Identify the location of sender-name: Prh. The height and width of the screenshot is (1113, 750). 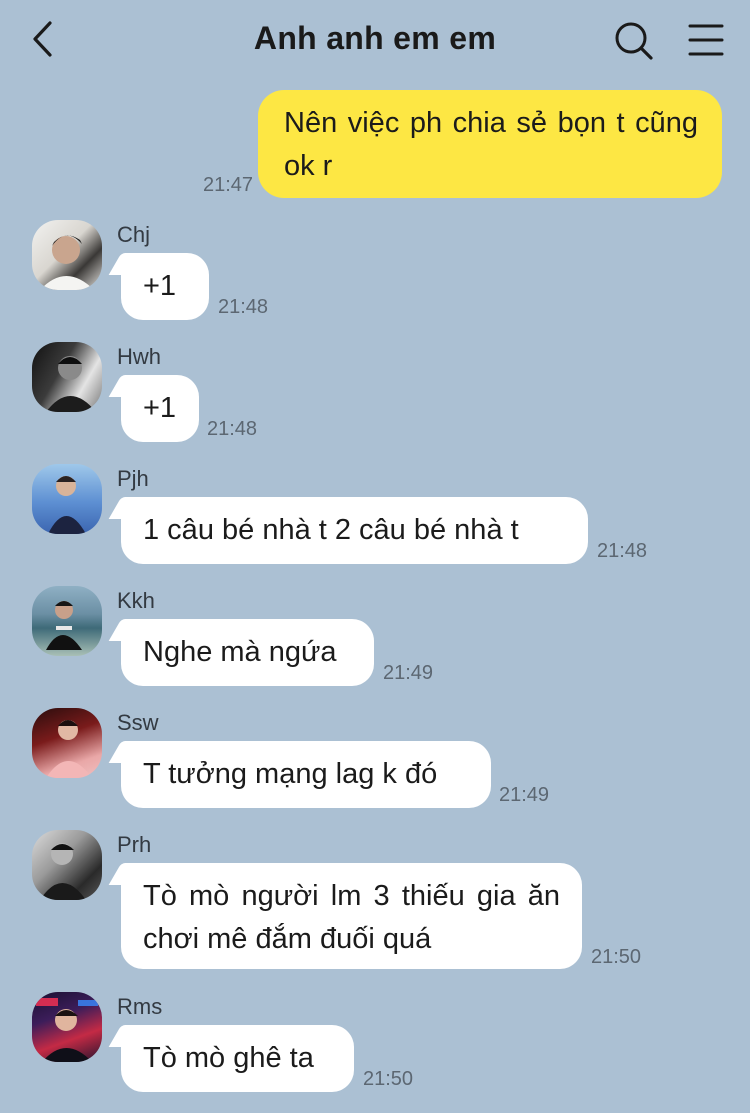
(134, 844).